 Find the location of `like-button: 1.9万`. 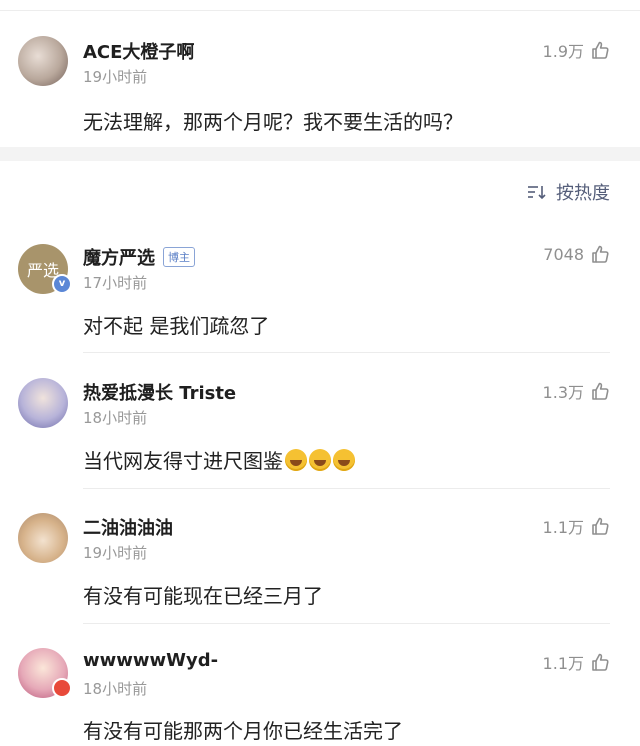

like-button: 1.9万 is located at coordinates (576, 50).